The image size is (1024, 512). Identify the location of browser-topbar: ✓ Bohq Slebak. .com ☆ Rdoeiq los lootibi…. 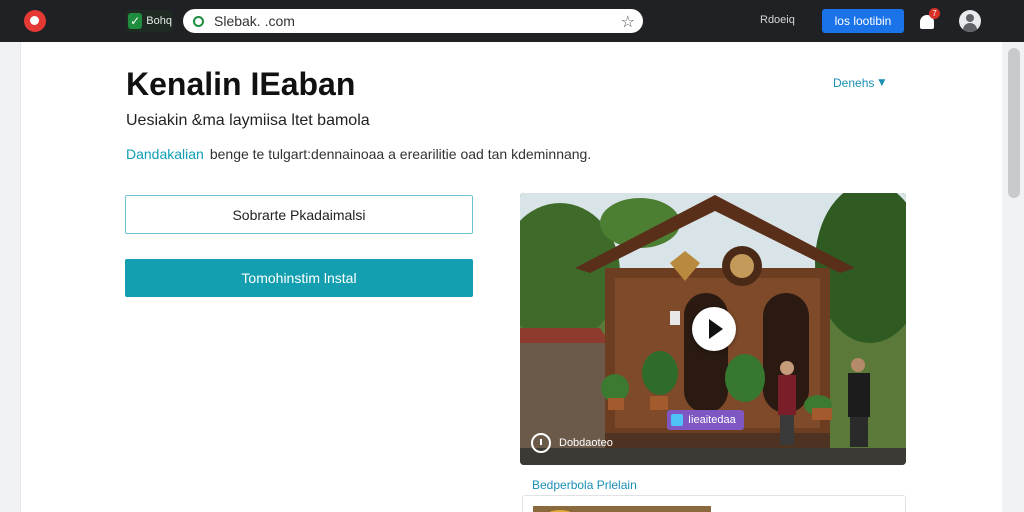
(512, 21).